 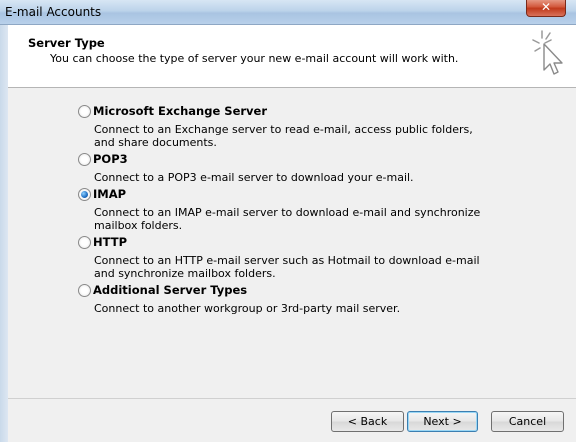 I want to click on exchange-radio, so click(x=84, y=111).